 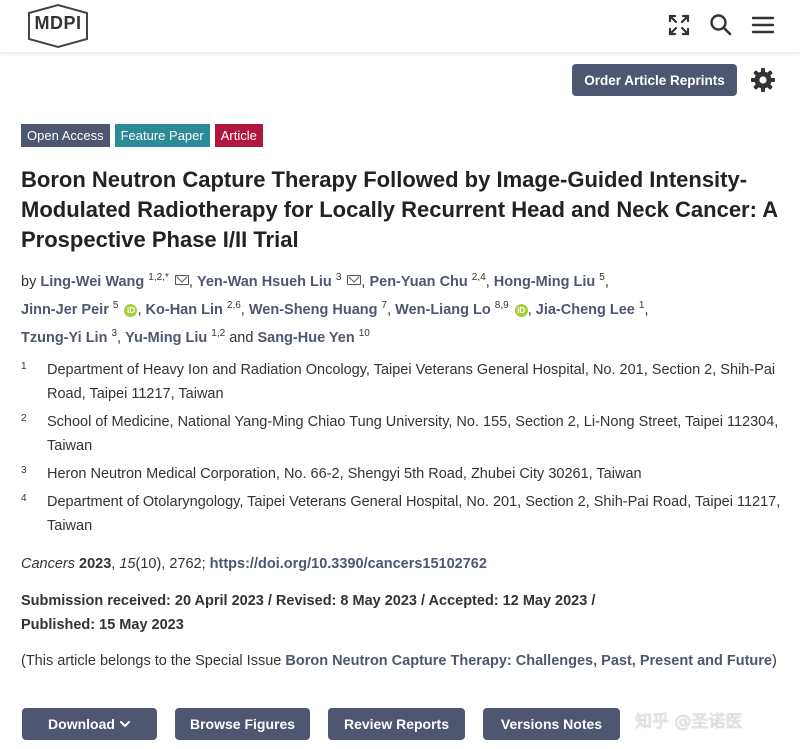 I want to click on logo-text: MDPI, so click(x=58, y=23).